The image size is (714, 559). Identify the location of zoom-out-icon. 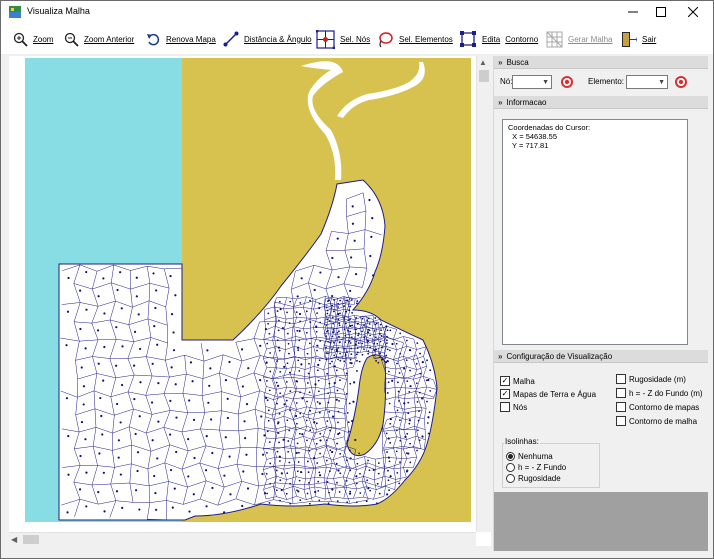
(71, 39).